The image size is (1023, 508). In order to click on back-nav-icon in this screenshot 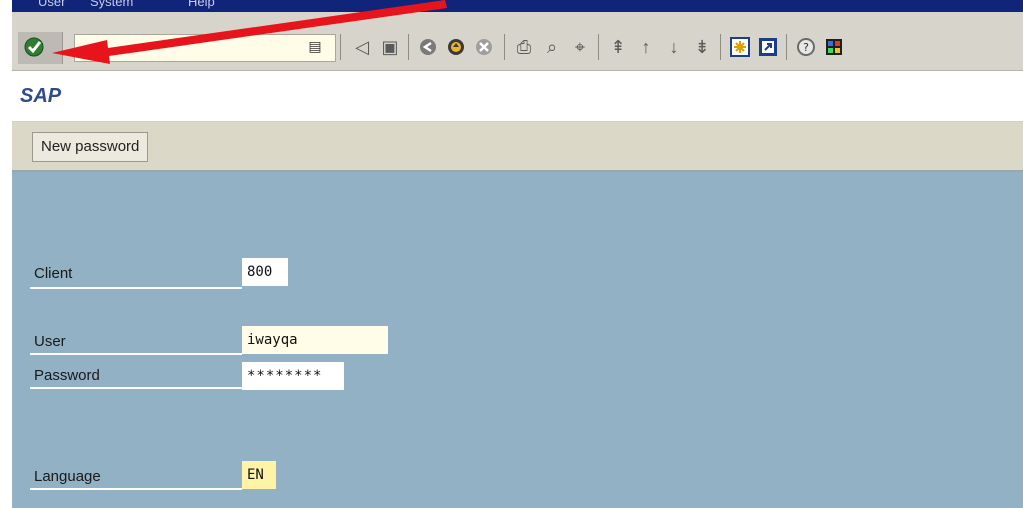, I will do `click(428, 47)`.